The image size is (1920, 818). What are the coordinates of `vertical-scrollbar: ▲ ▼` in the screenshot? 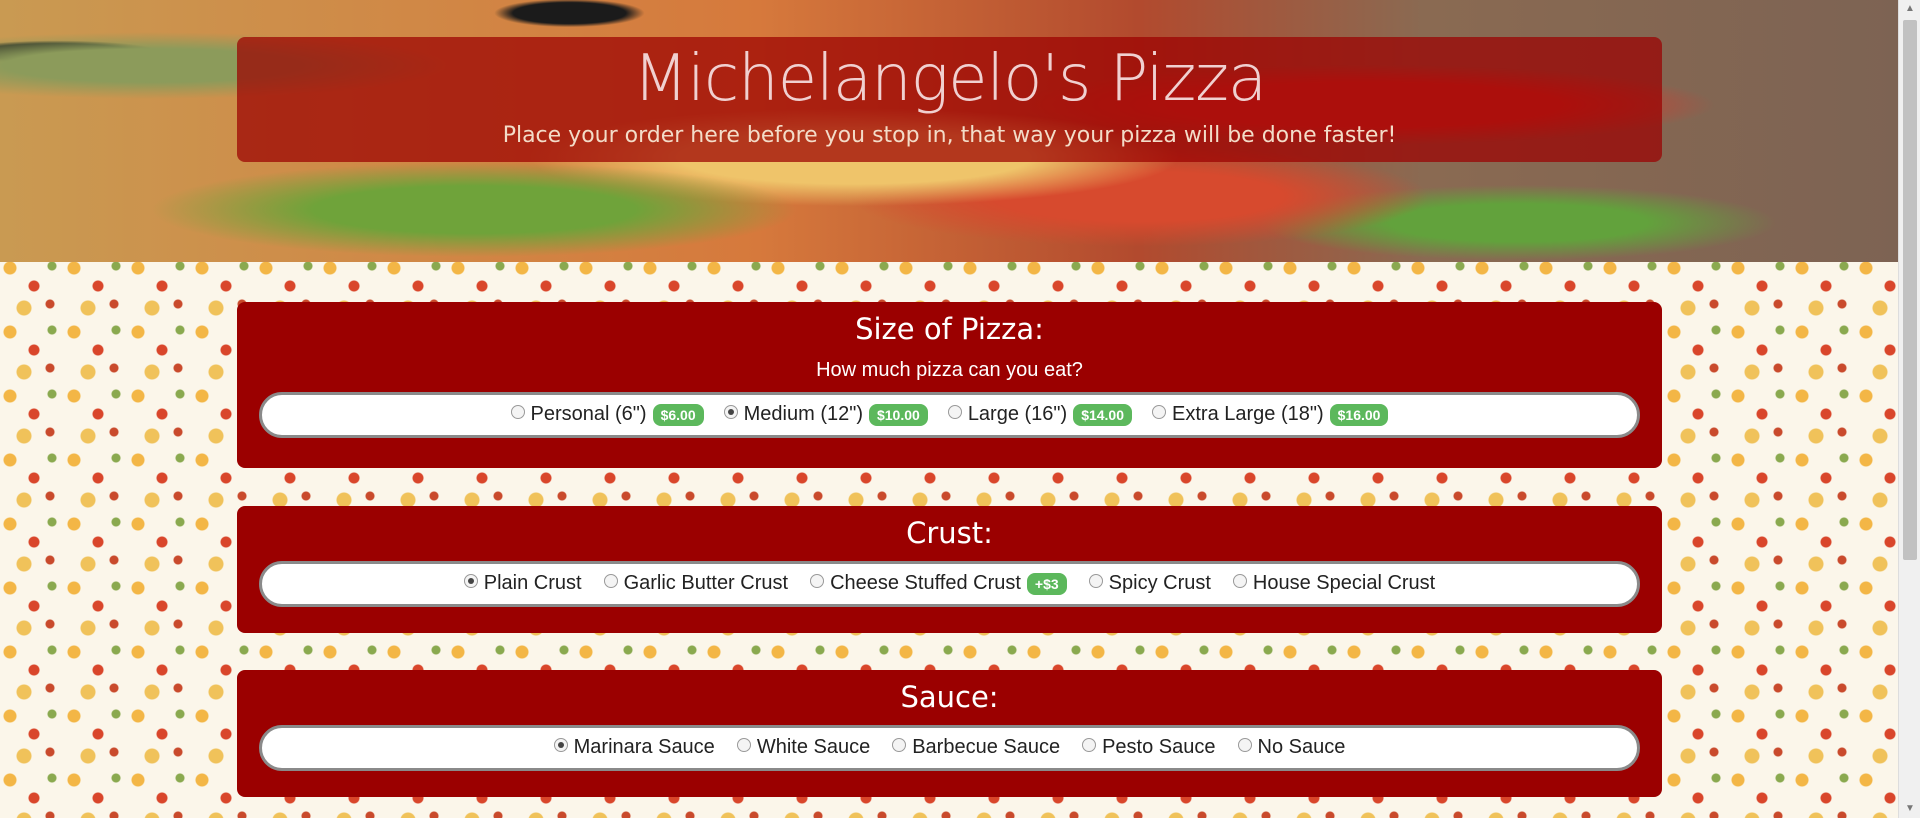 It's located at (1909, 409).